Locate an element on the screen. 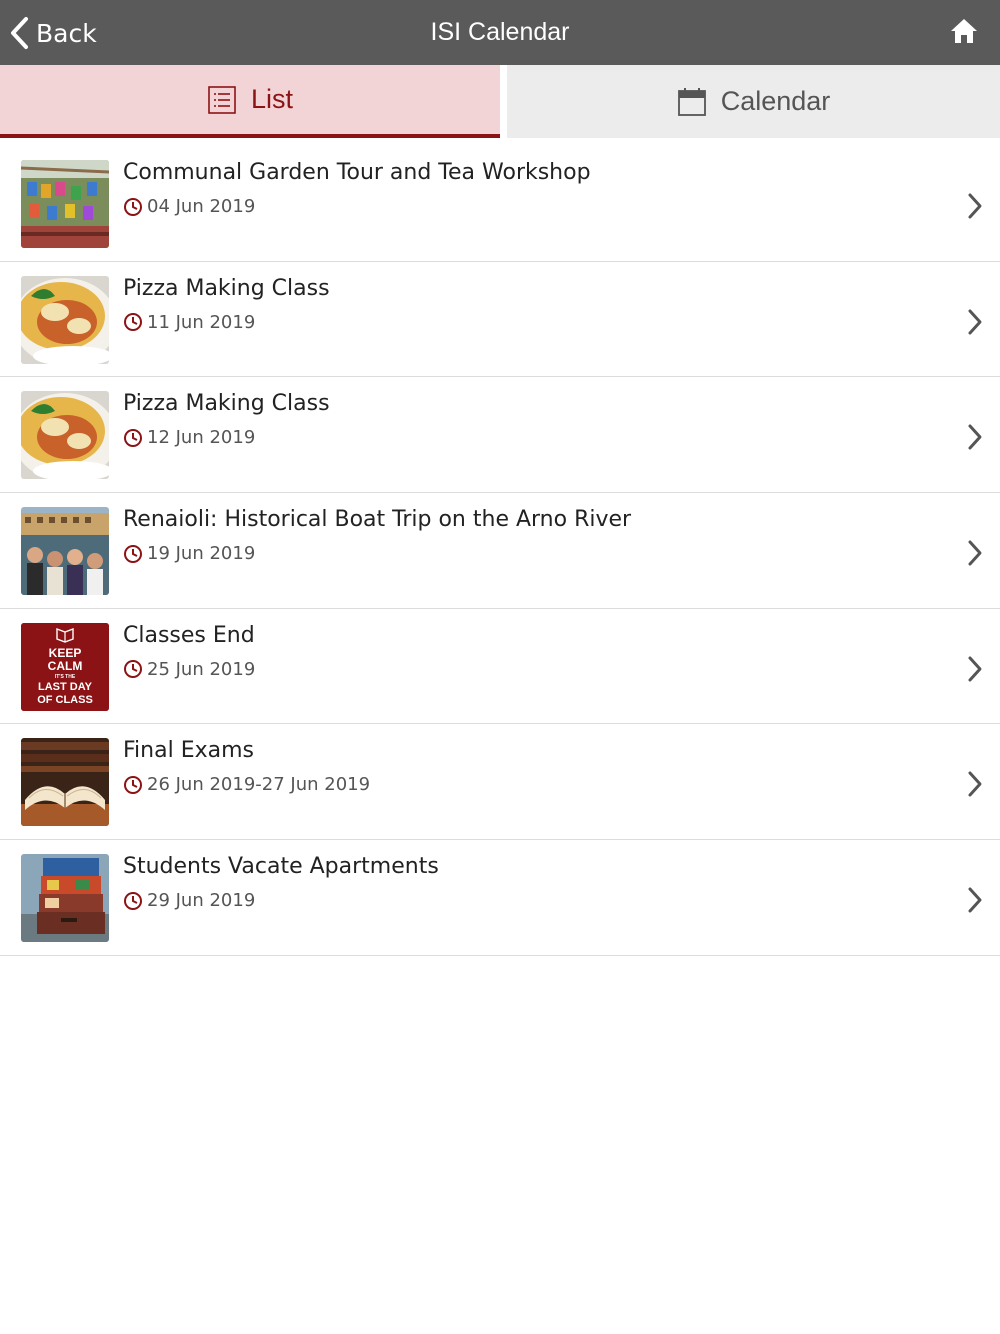  boat-trip-photo is located at coordinates (65, 551).